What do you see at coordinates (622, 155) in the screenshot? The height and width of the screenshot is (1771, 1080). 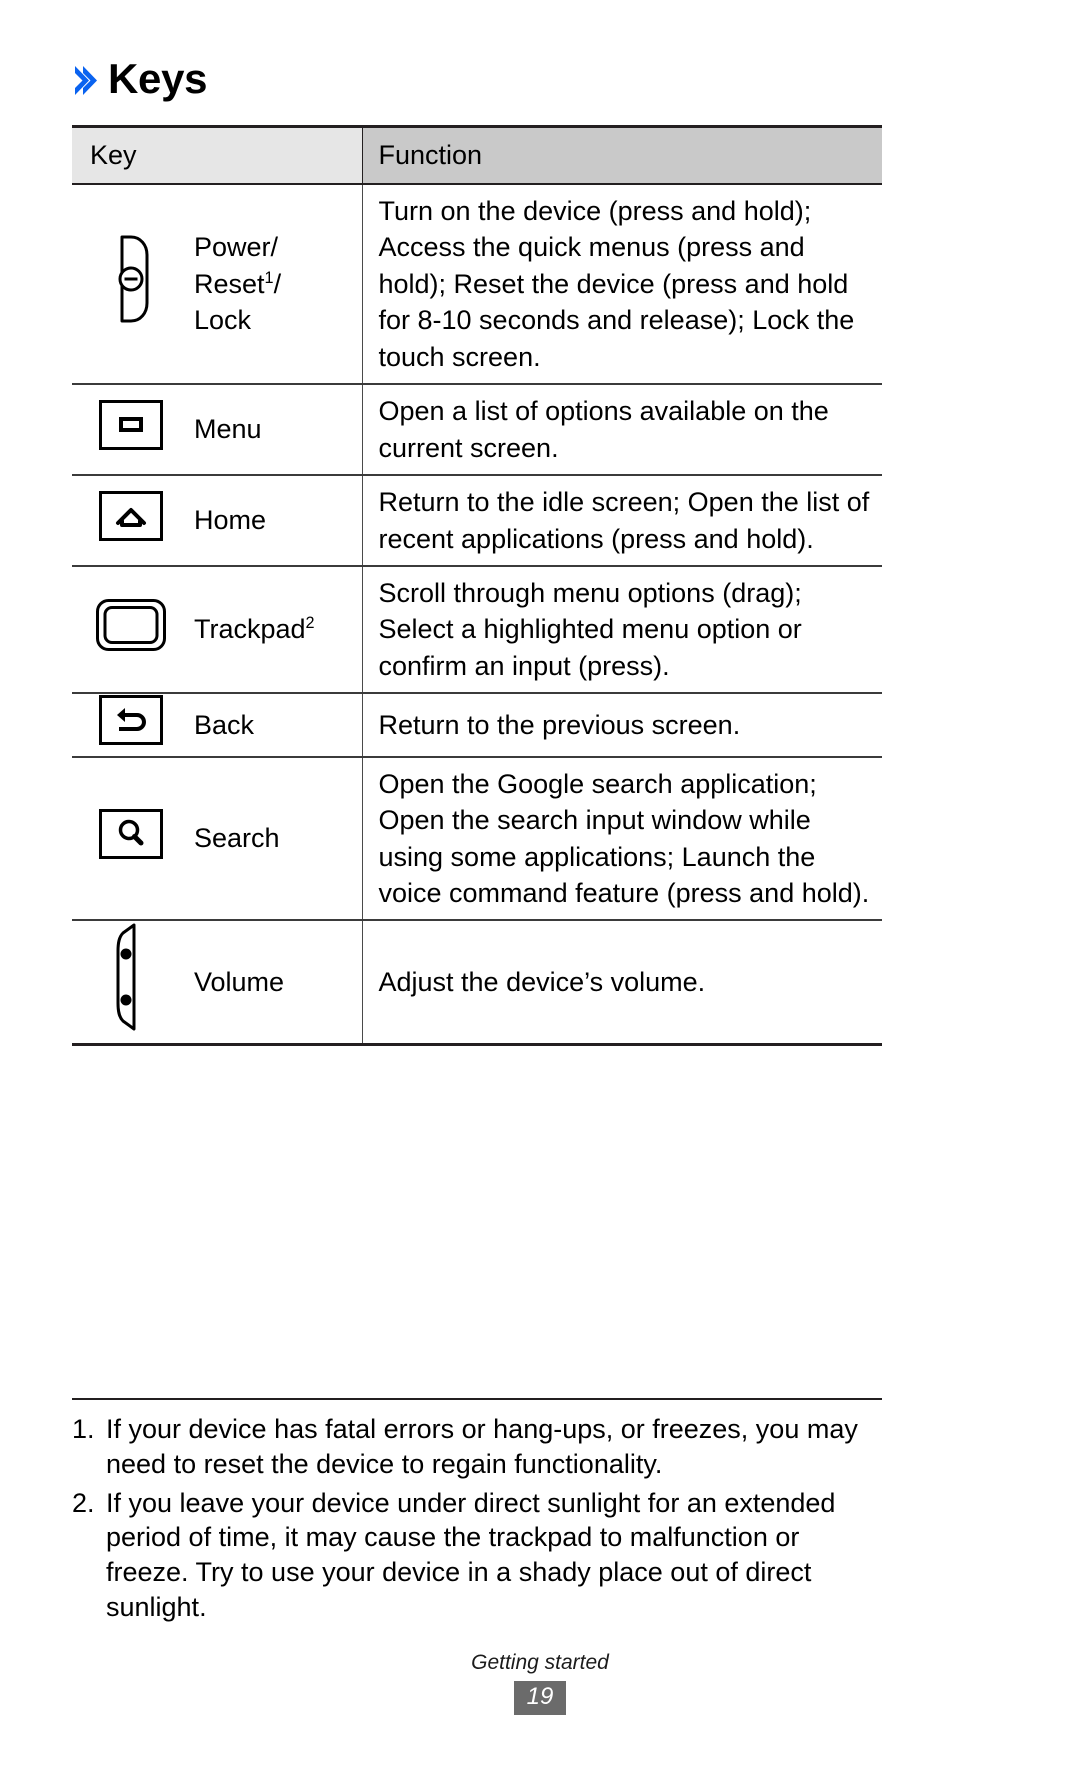 I see `column-header-function: Function` at bounding box center [622, 155].